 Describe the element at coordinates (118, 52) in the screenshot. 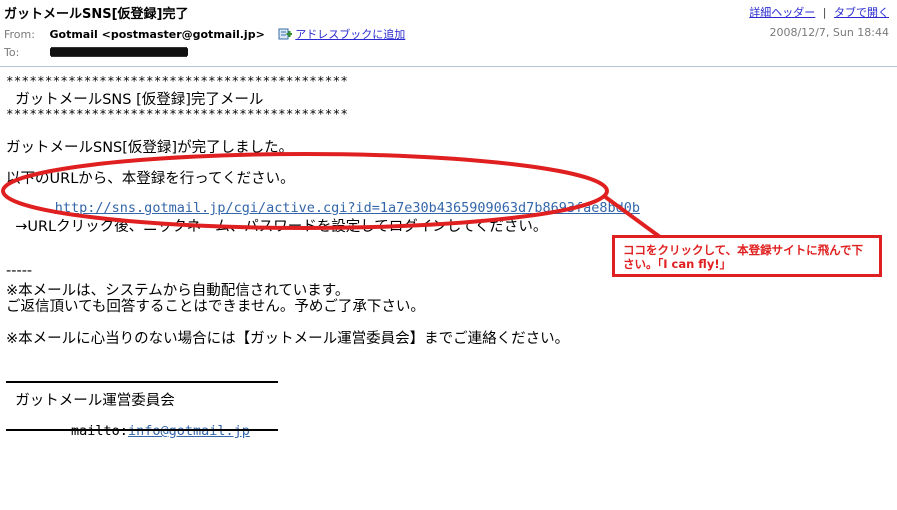

I see `redacted-recipient` at that location.